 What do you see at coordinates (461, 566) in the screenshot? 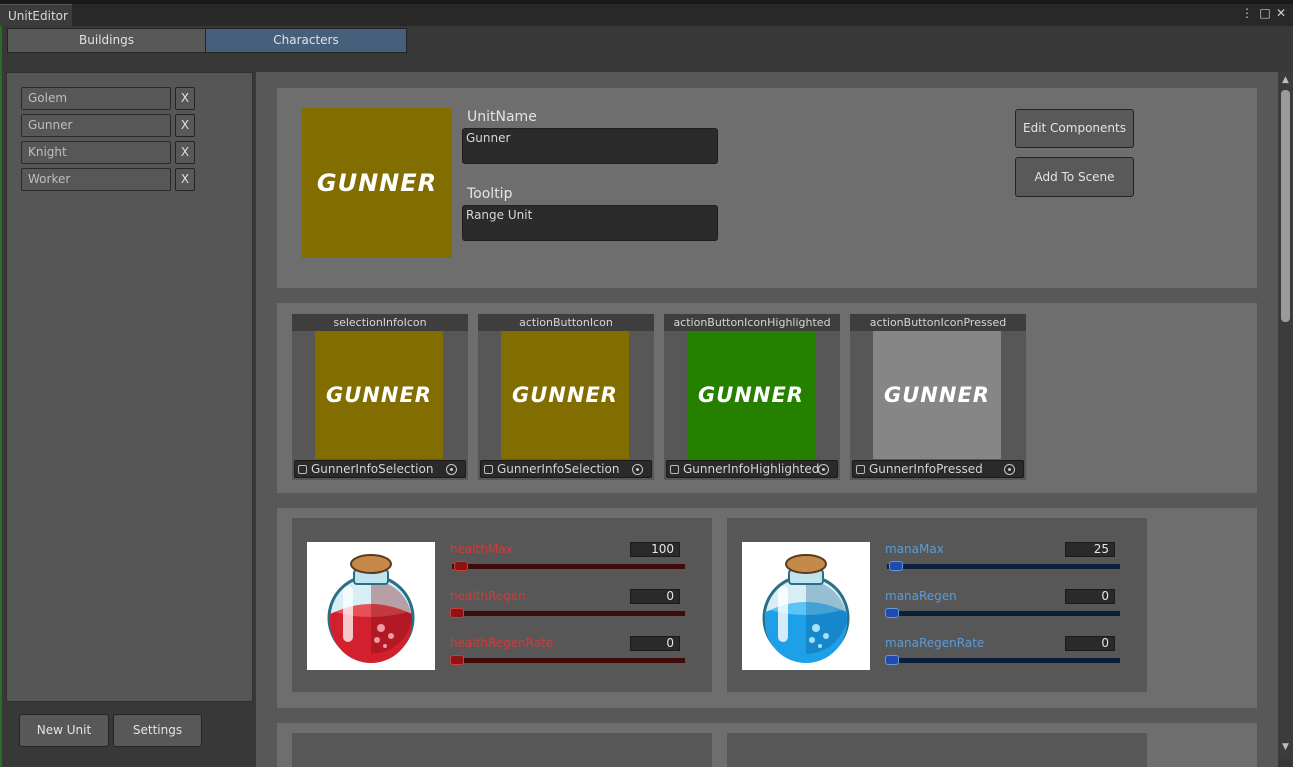
I see `health-max-slider-handle` at bounding box center [461, 566].